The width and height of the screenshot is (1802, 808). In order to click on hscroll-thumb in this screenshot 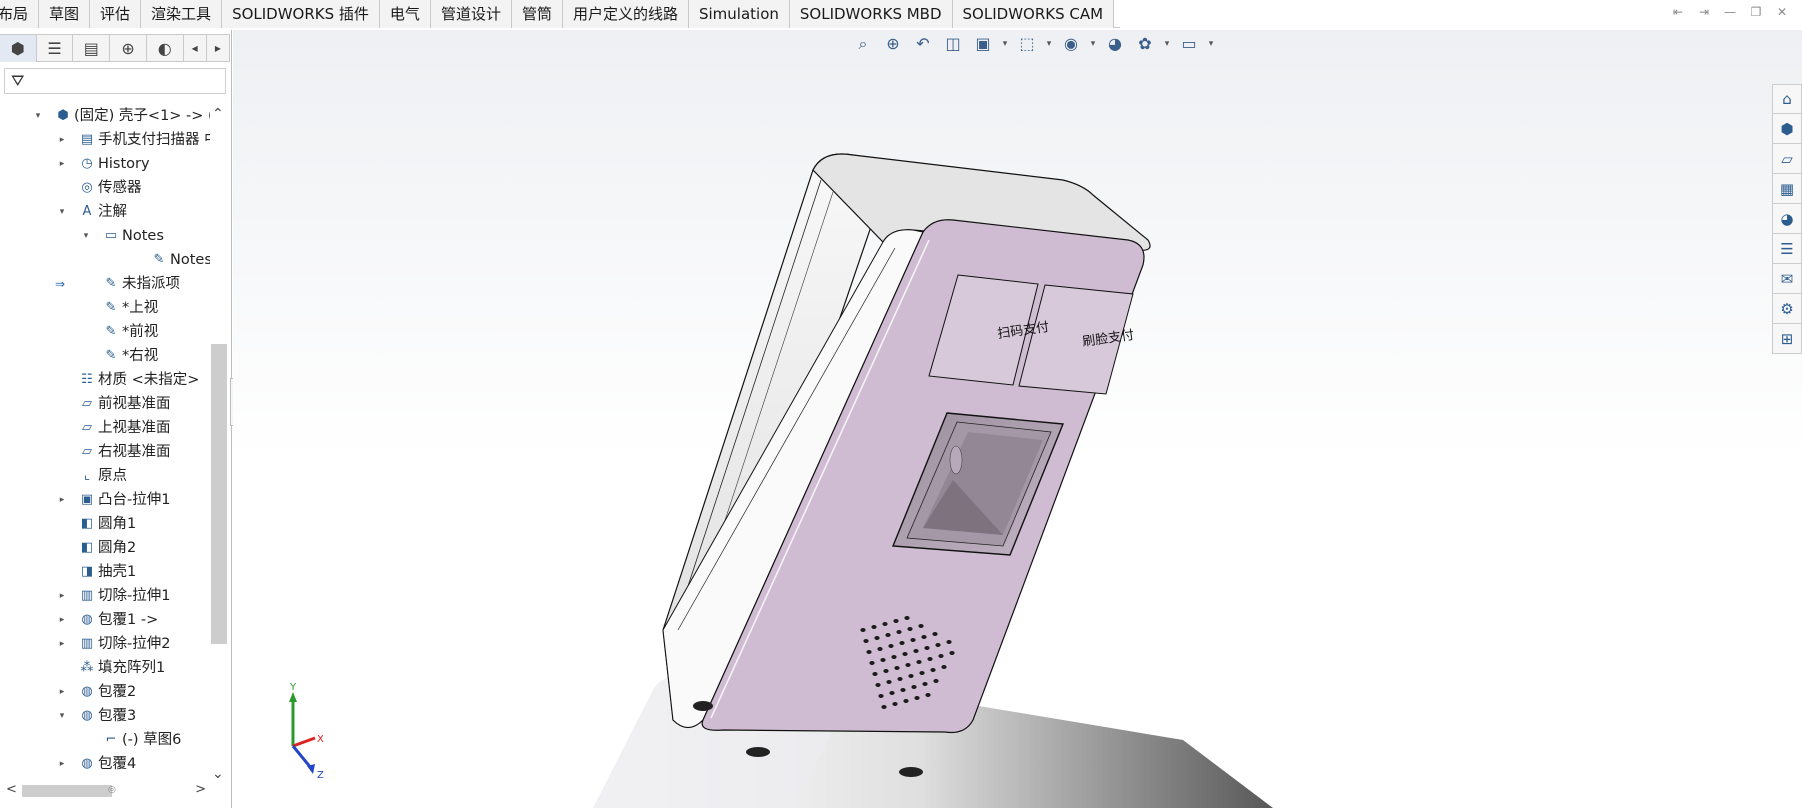, I will do `click(67, 791)`.